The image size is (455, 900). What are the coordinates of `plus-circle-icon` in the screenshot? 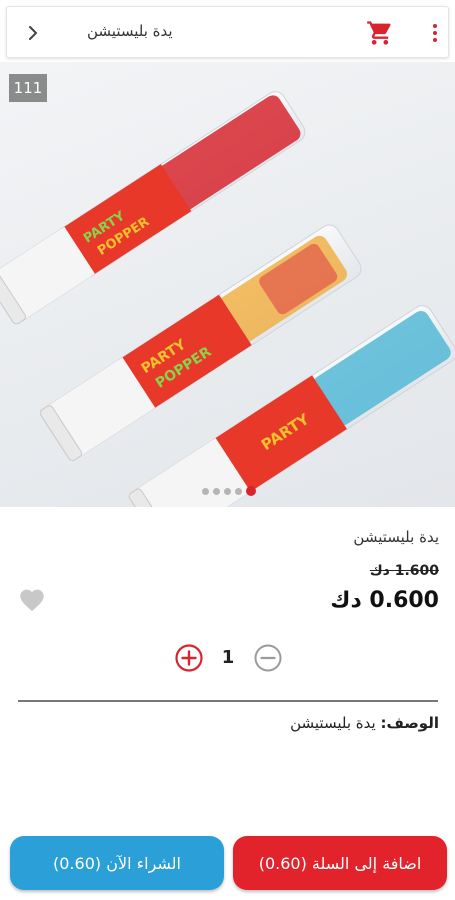 It's located at (189, 658).